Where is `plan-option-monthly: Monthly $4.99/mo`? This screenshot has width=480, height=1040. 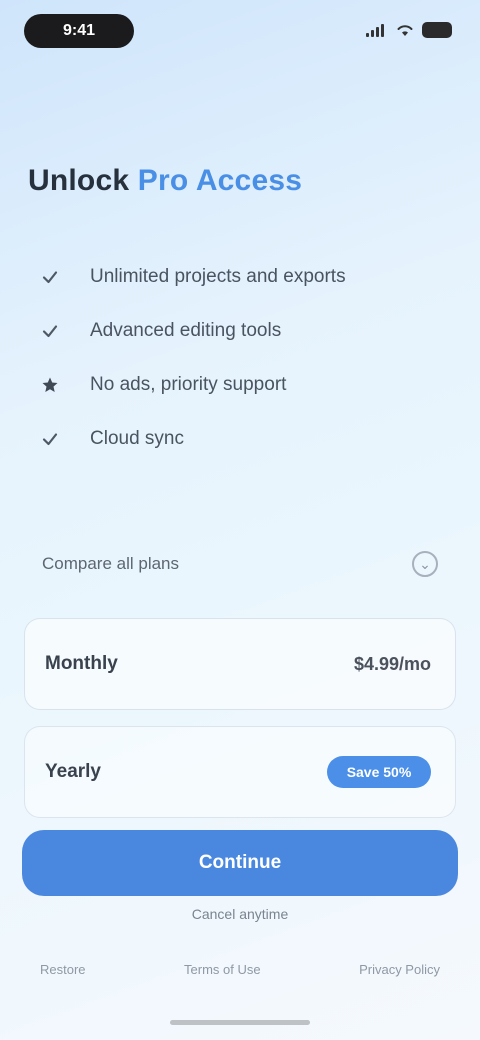 plan-option-monthly: Monthly $4.99/mo is located at coordinates (240, 664).